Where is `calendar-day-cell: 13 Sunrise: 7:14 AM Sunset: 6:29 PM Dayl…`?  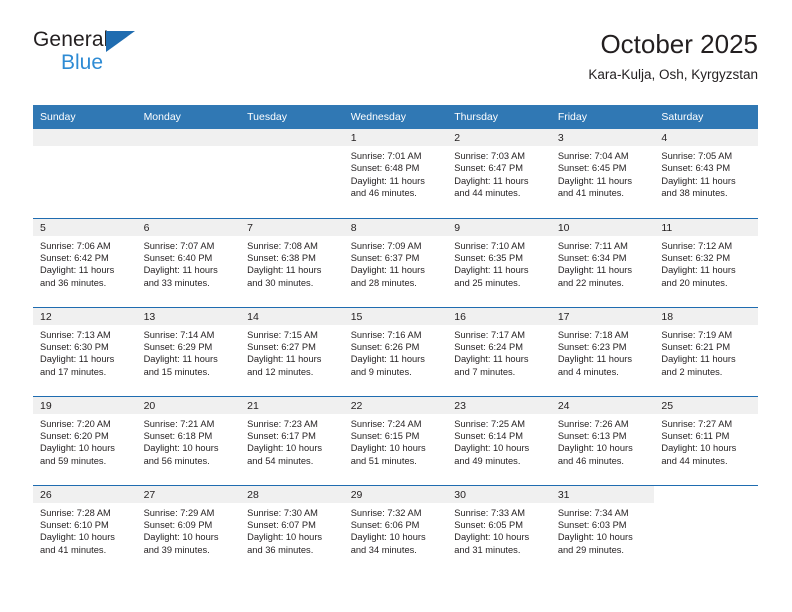 calendar-day-cell: 13 Sunrise: 7:14 AM Sunset: 6:29 PM Dayl… is located at coordinates (188, 351).